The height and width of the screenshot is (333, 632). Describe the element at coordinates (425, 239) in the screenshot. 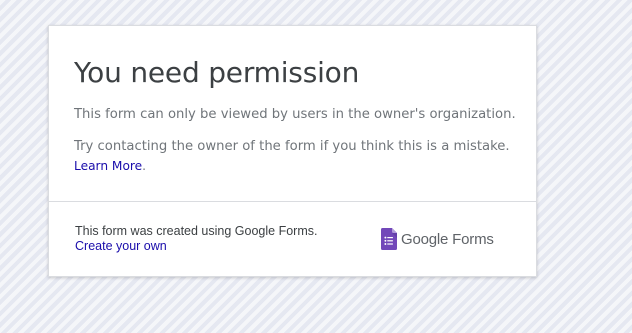

I see `brand-google-text: Google` at that location.